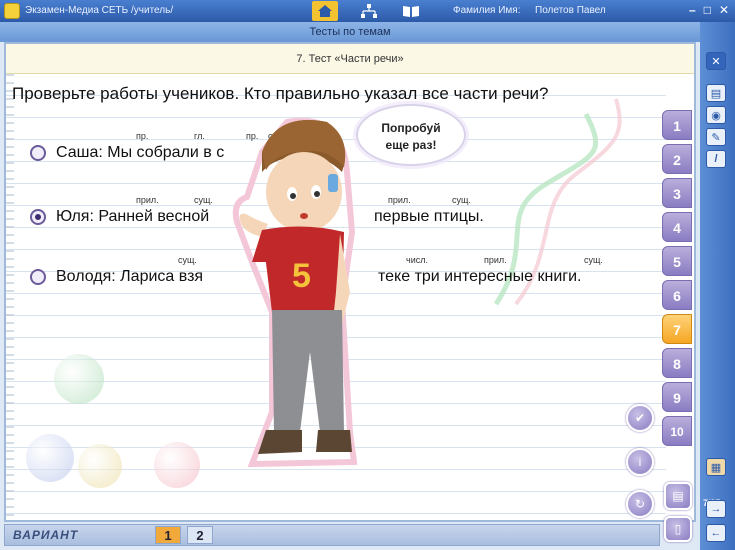 This screenshot has height=550, width=735. I want to click on user-label: Фамилия Имя:, so click(487, 10).